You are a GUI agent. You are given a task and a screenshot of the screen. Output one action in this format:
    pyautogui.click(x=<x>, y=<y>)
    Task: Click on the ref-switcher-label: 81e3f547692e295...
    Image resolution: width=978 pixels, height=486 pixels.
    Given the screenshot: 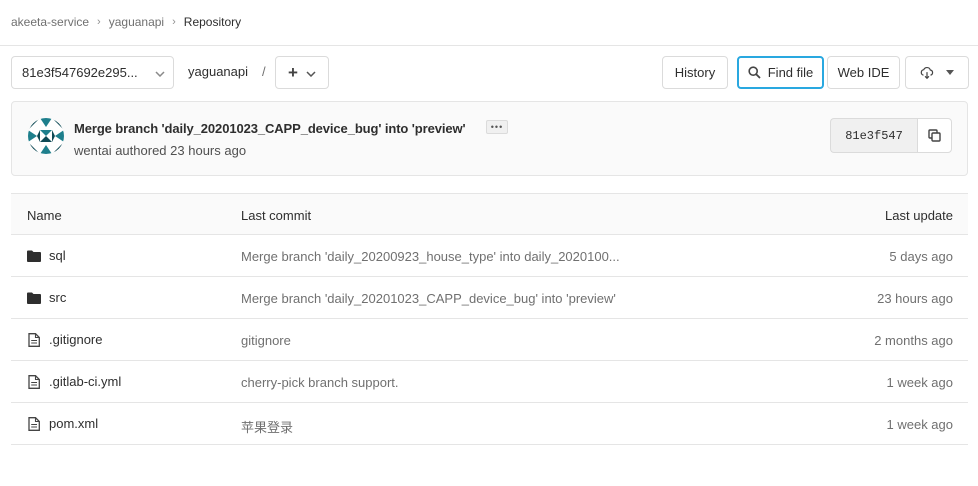 What is the action you would take?
    pyautogui.click(x=80, y=72)
    